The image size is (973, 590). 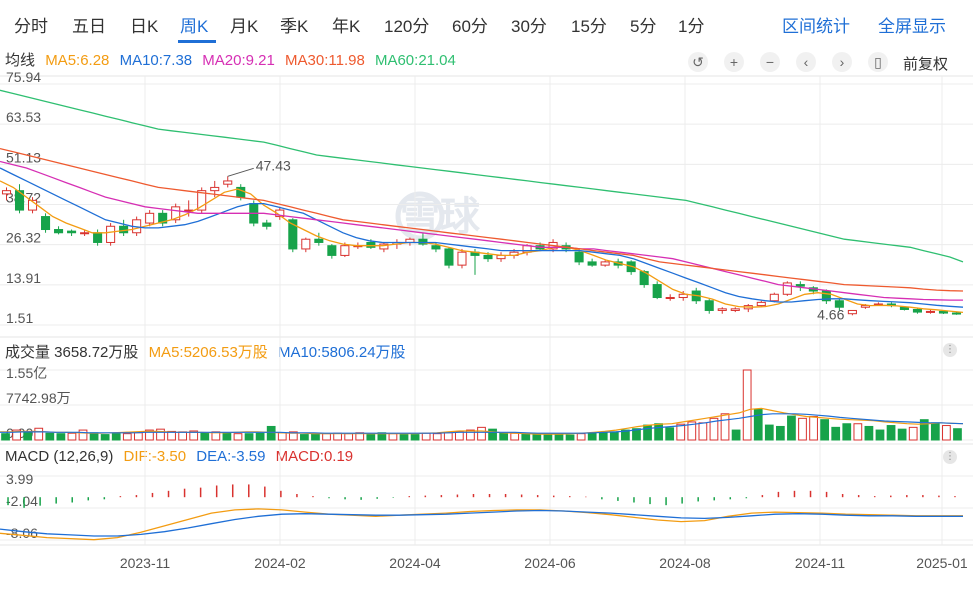 What do you see at coordinates (240, 172) in the screenshot?
I see `high-annotation-leader` at bounding box center [240, 172].